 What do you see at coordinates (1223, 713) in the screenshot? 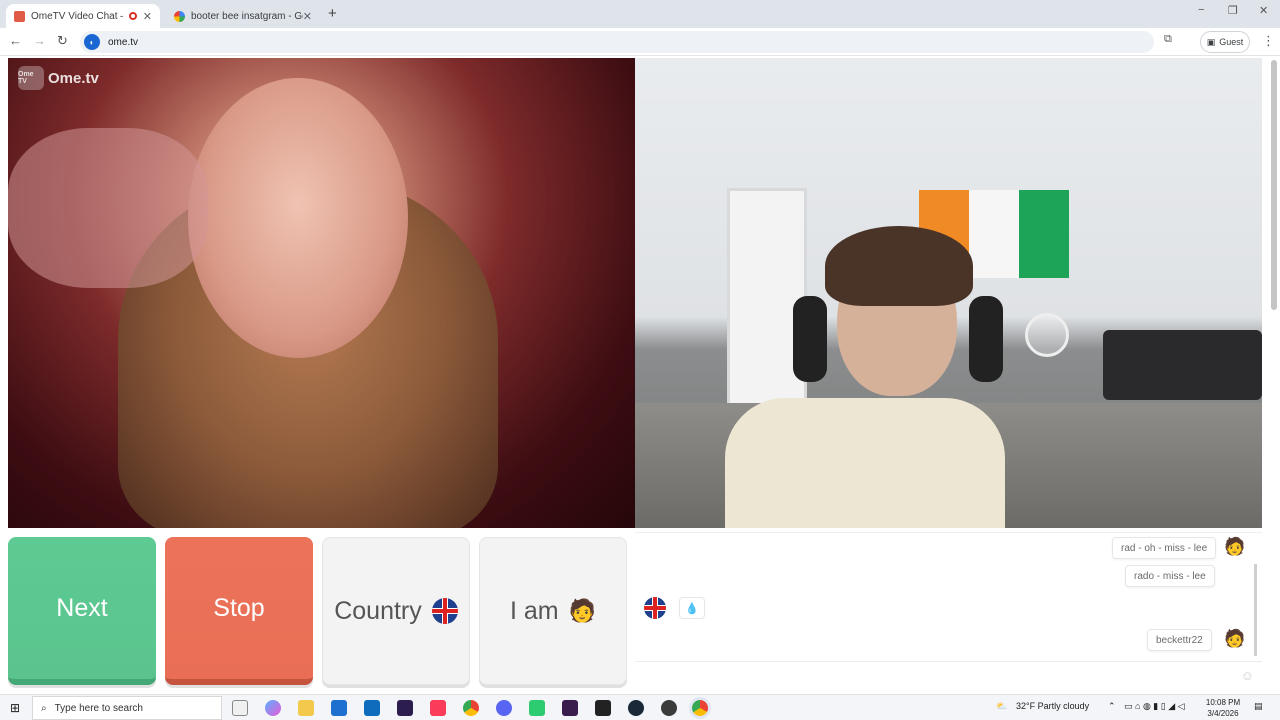
I see `clock-date: 3/4/2026` at bounding box center [1223, 713].